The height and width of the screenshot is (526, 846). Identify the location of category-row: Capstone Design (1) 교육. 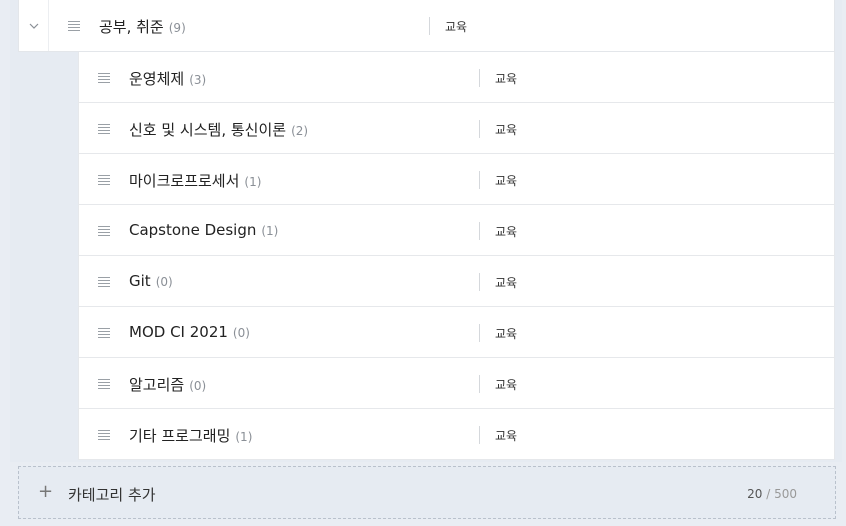
(456, 230).